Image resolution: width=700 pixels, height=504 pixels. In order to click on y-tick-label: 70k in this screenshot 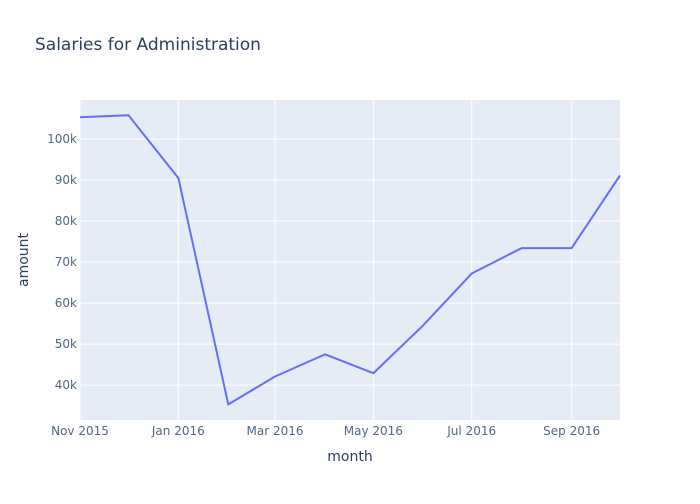, I will do `click(66, 262)`.